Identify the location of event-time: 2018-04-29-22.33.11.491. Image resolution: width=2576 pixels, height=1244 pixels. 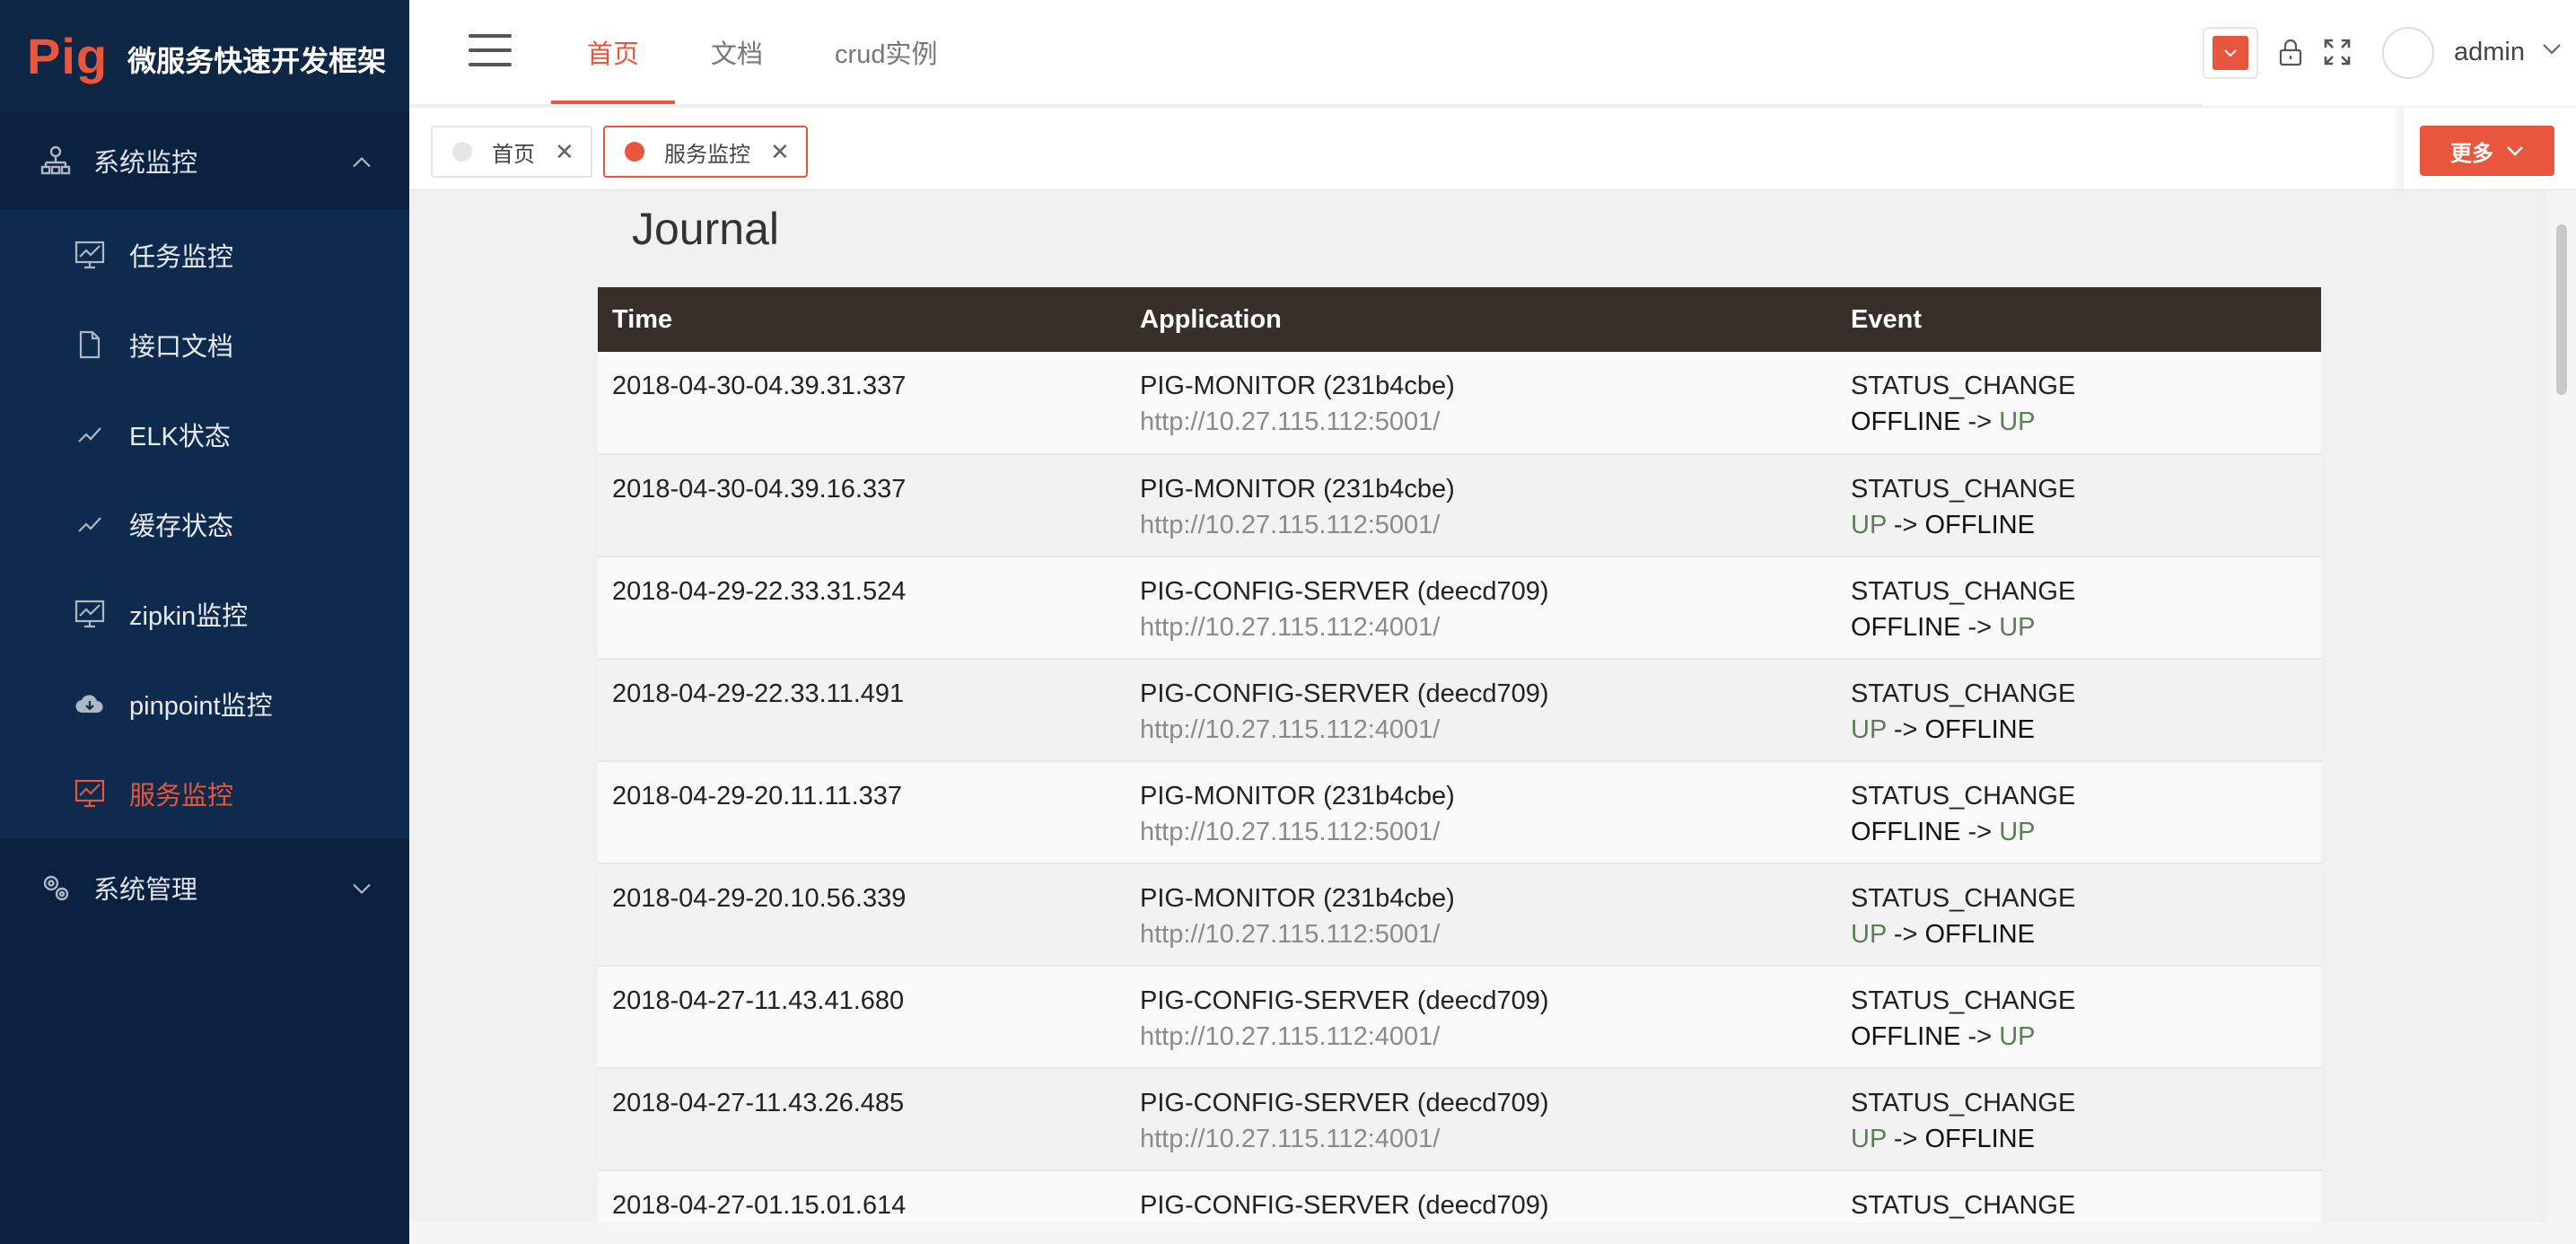
(758, 694).